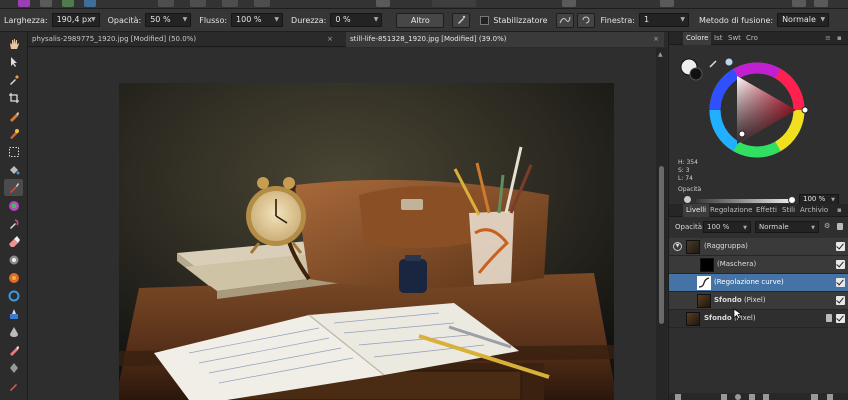  I want to click on color-wheel, so click(758, 102).